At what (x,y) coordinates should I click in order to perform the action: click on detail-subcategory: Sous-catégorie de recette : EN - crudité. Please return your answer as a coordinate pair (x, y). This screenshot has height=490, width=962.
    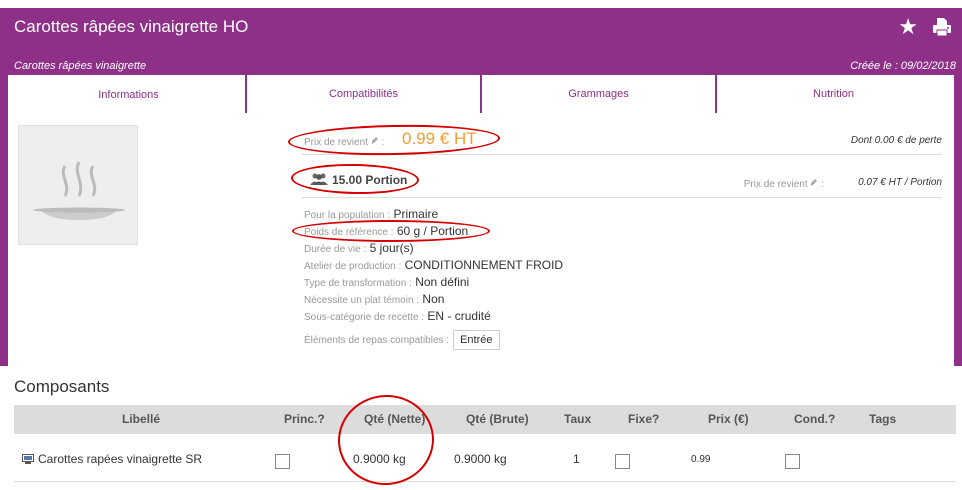
    Looking at the image, I should click on (397, 316).